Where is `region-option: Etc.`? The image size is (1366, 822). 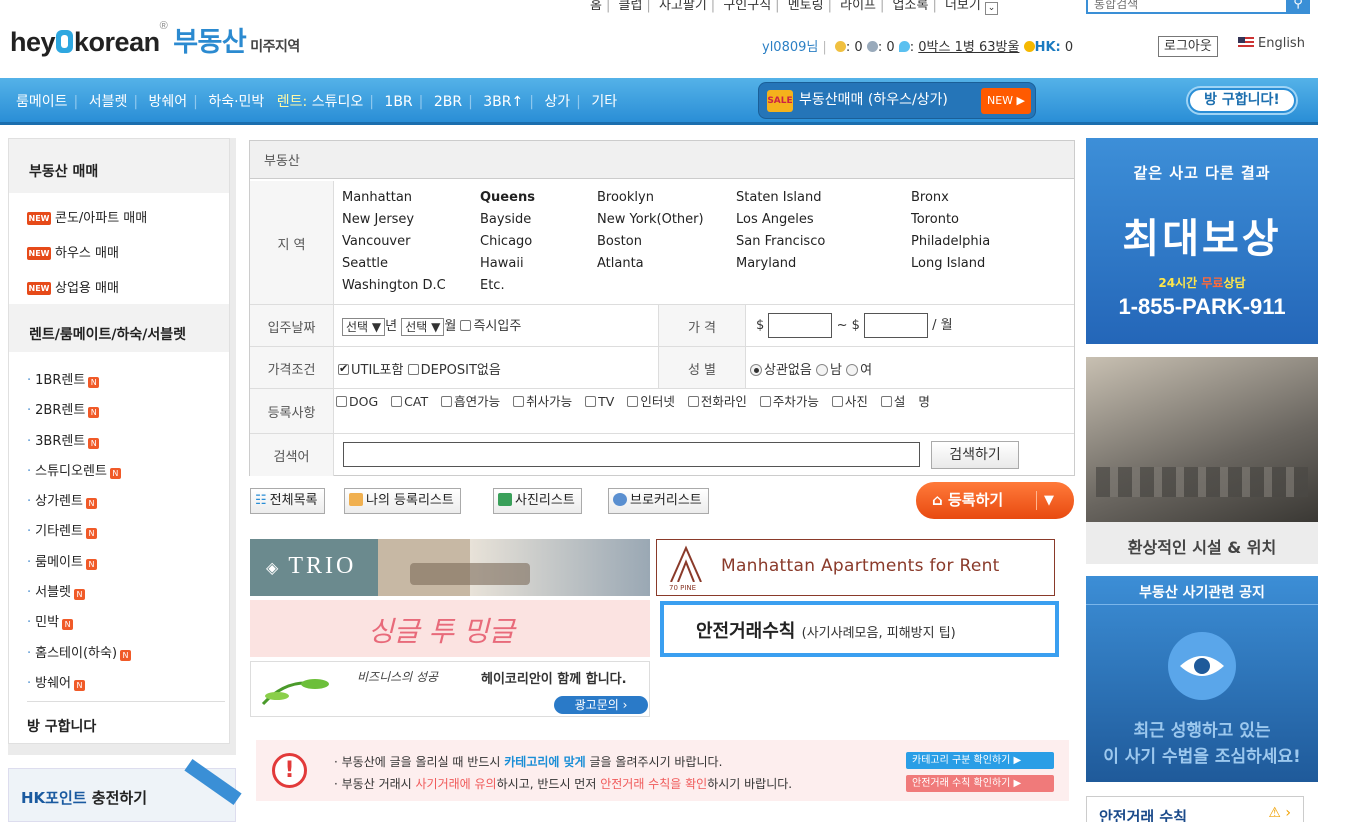 region-option: Etc. is located at coordinates (492, 285).